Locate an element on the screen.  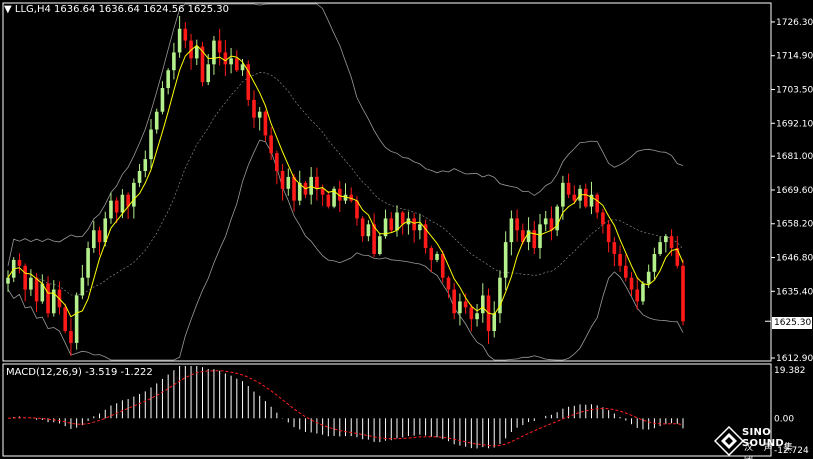
ohlc-values: 1636.64 1636.64 1624.56 1625.30 is located at coordinates (141, 9).